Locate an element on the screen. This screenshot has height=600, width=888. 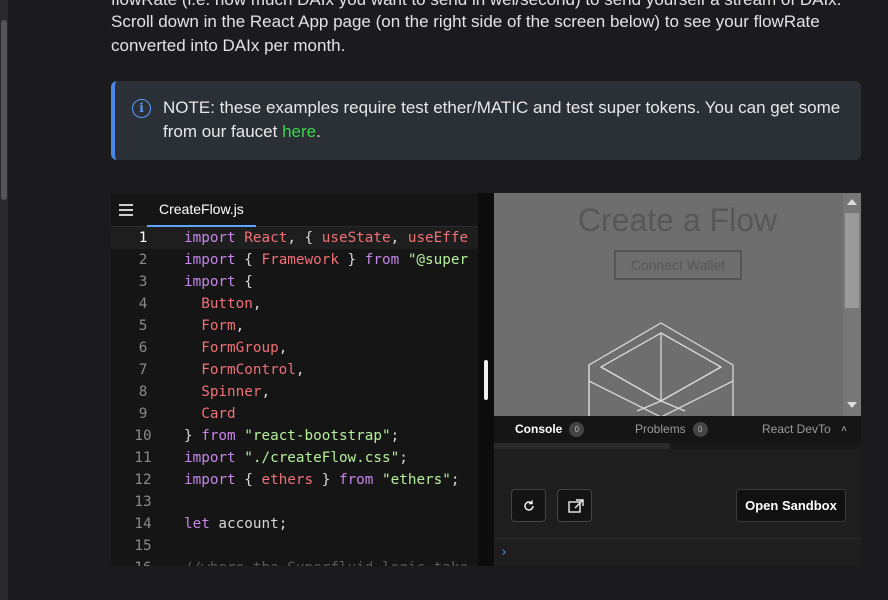
external-link-icon is located at coordinates (576, 506).